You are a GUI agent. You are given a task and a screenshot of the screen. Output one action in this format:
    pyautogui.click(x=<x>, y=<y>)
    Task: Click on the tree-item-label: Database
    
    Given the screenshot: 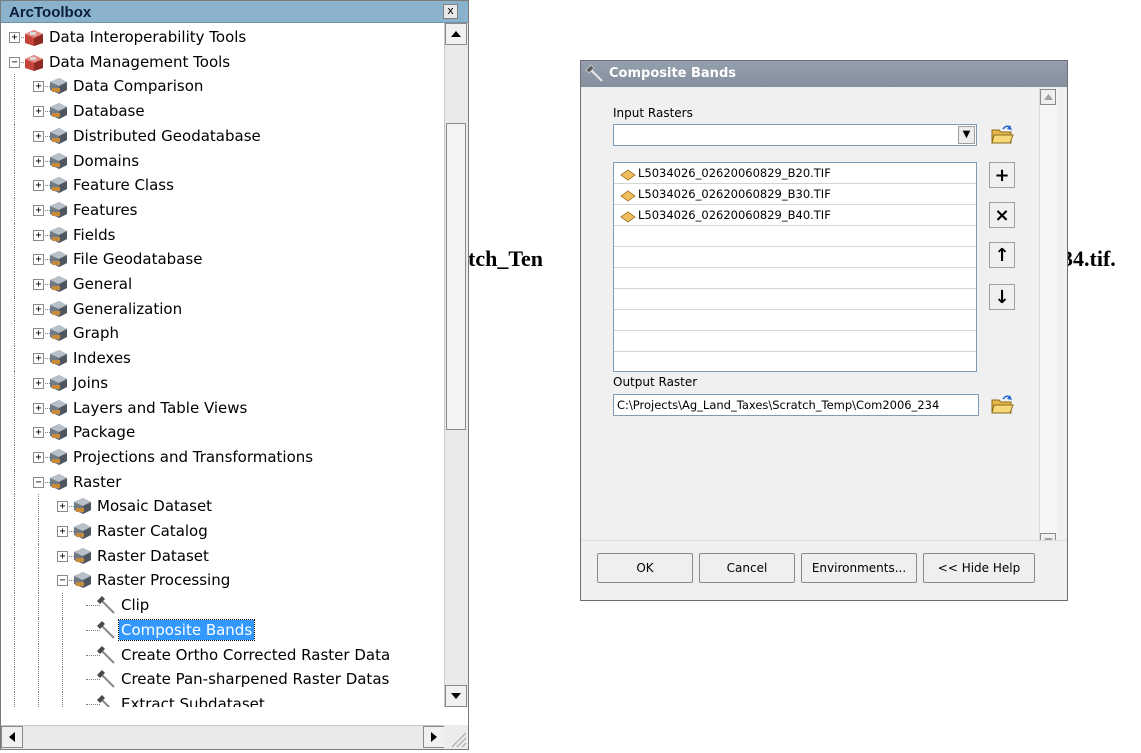 What is the action you would take?
    pyautogui.click(x=109, y=111)
    